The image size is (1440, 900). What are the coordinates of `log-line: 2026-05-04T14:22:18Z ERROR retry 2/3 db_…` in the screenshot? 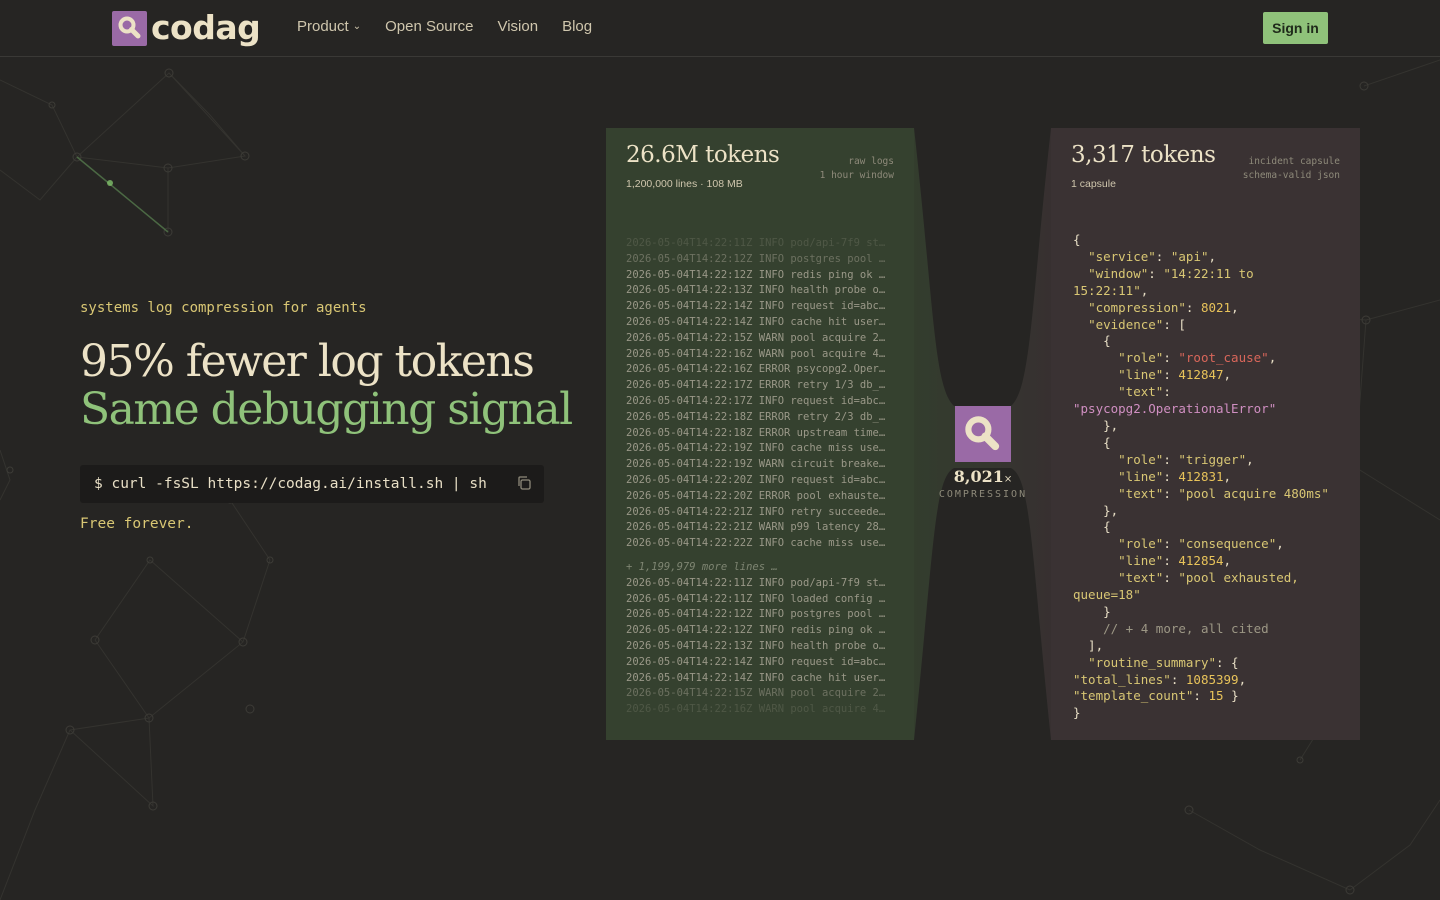 It's located at (756, 416).